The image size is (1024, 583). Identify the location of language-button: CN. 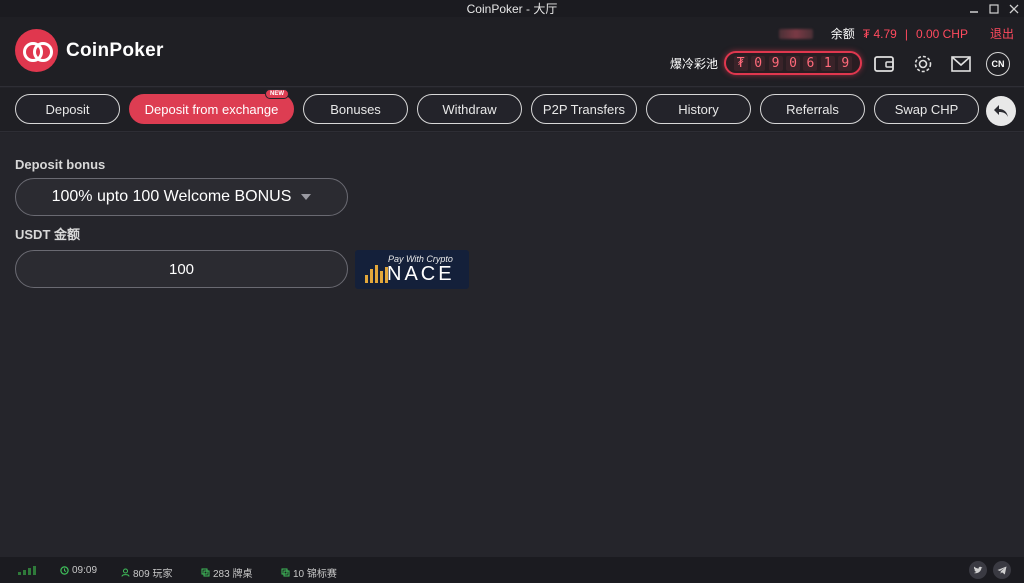
(998, 64).